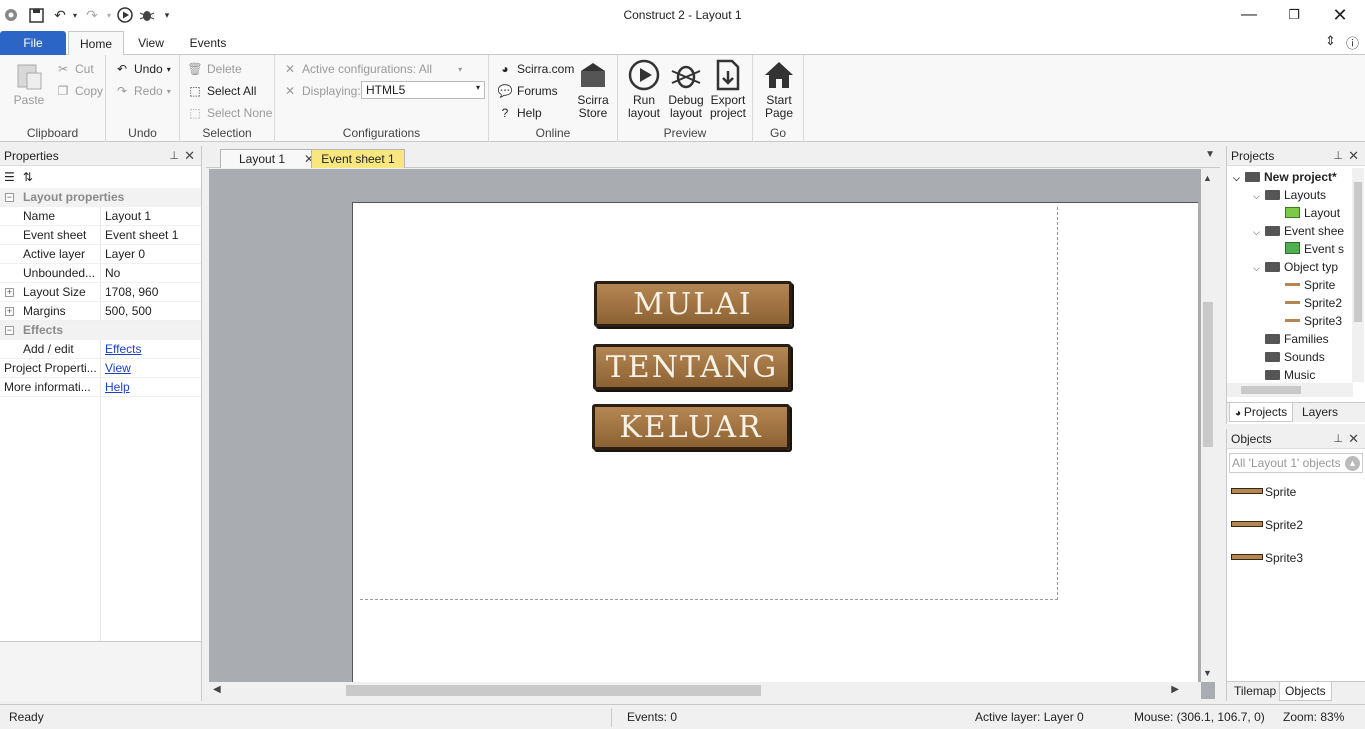 This screenshot has width=1365, height=729. What do you see at coordinates (100, 387) in the screenshot?
I see `property-row: More informati... Help` at bounding box center [100, 387].